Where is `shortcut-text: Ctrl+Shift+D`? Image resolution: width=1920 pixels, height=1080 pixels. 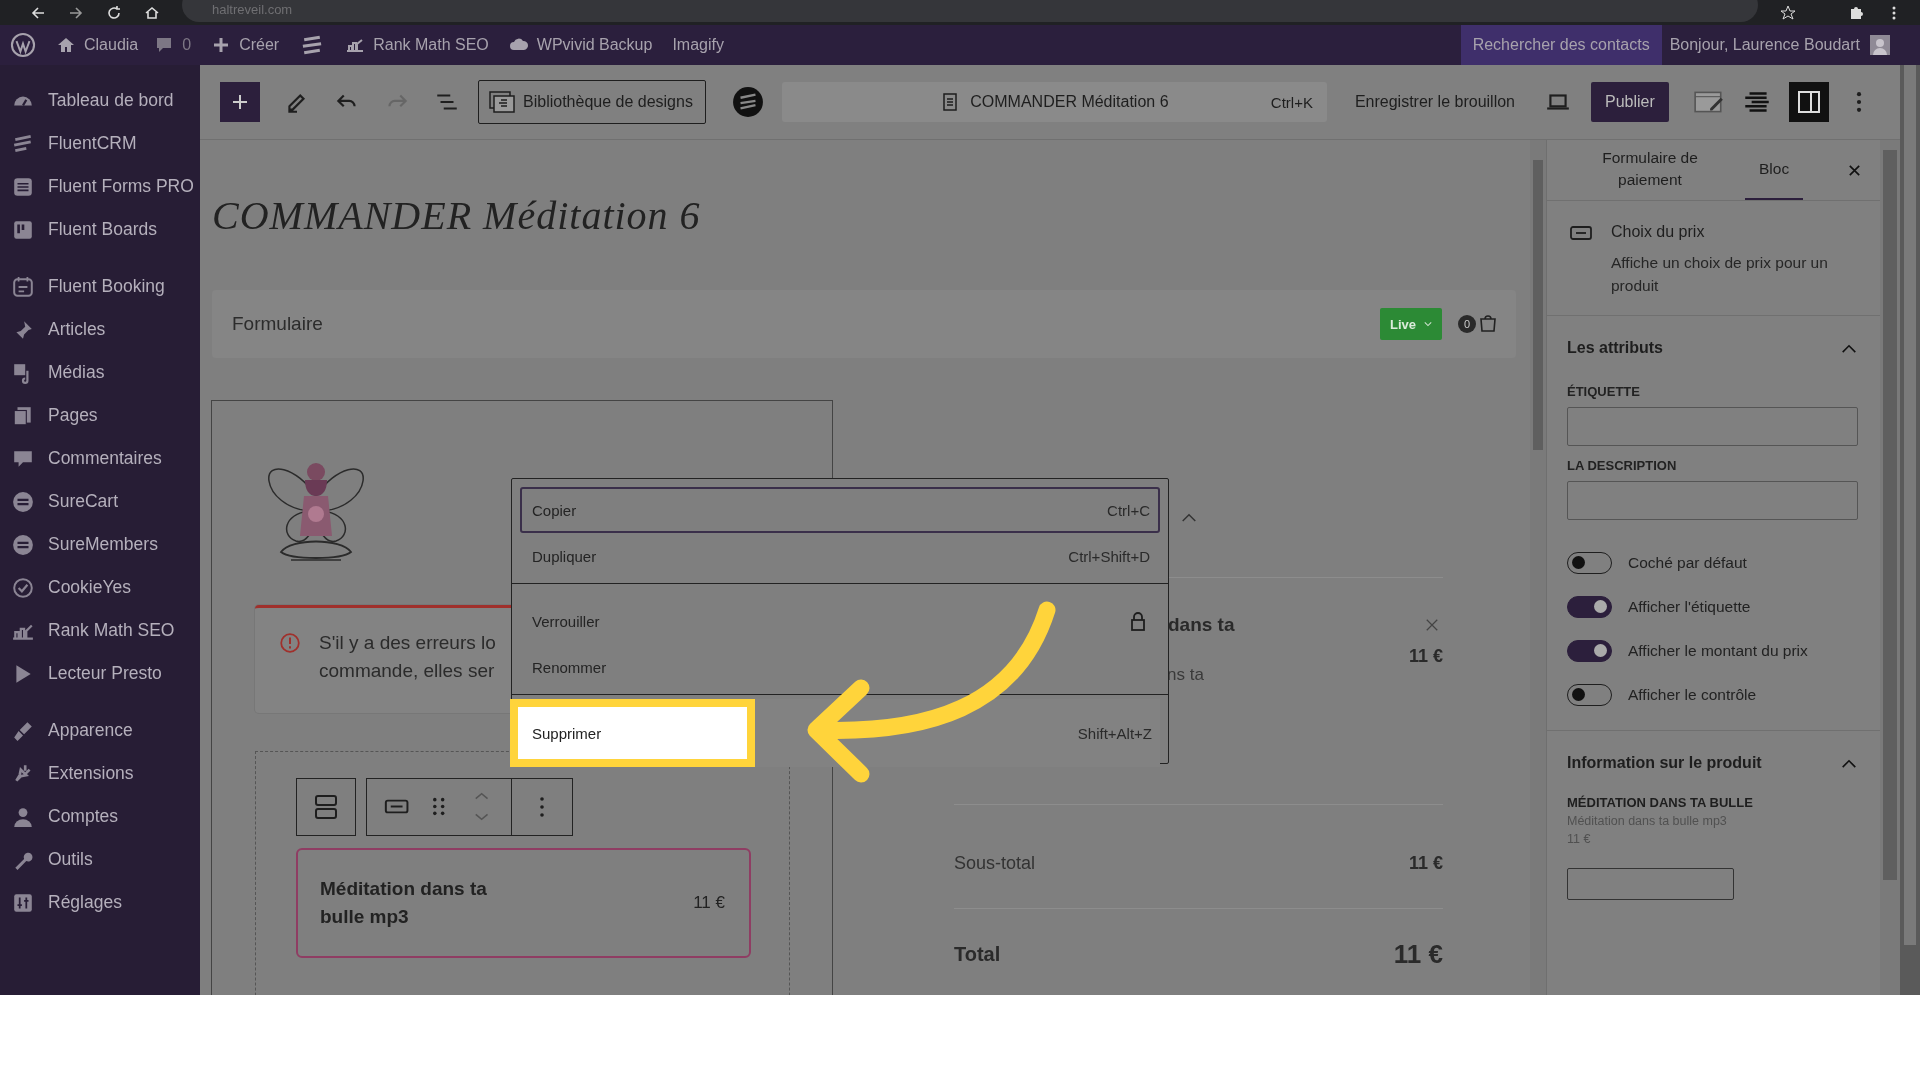 shortcut-text: Ctrl+Shift+D is located at coordinates (1109, 556).